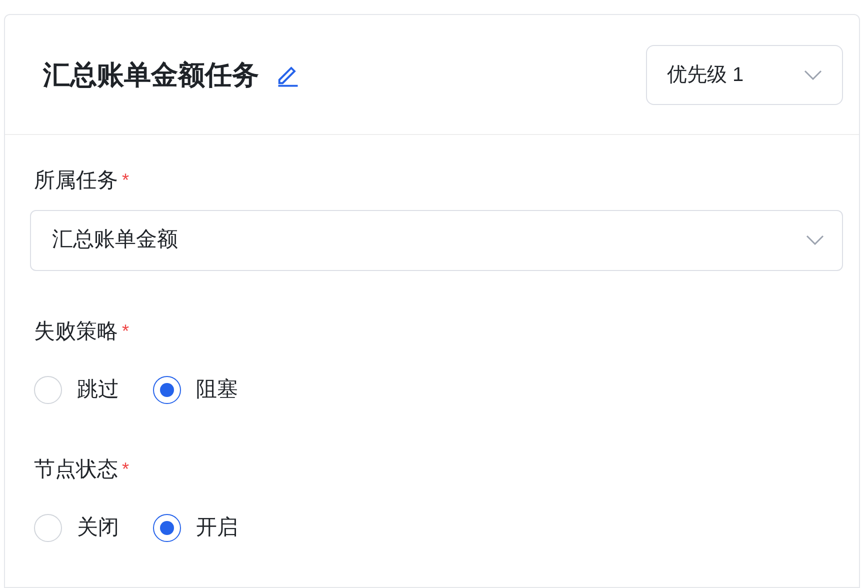 This screenshot has width=864, height=588. What do you see at coordinates (195, 528) in the screenshot?
I see `radio-option: 开启` at bounding box center [195, 528].